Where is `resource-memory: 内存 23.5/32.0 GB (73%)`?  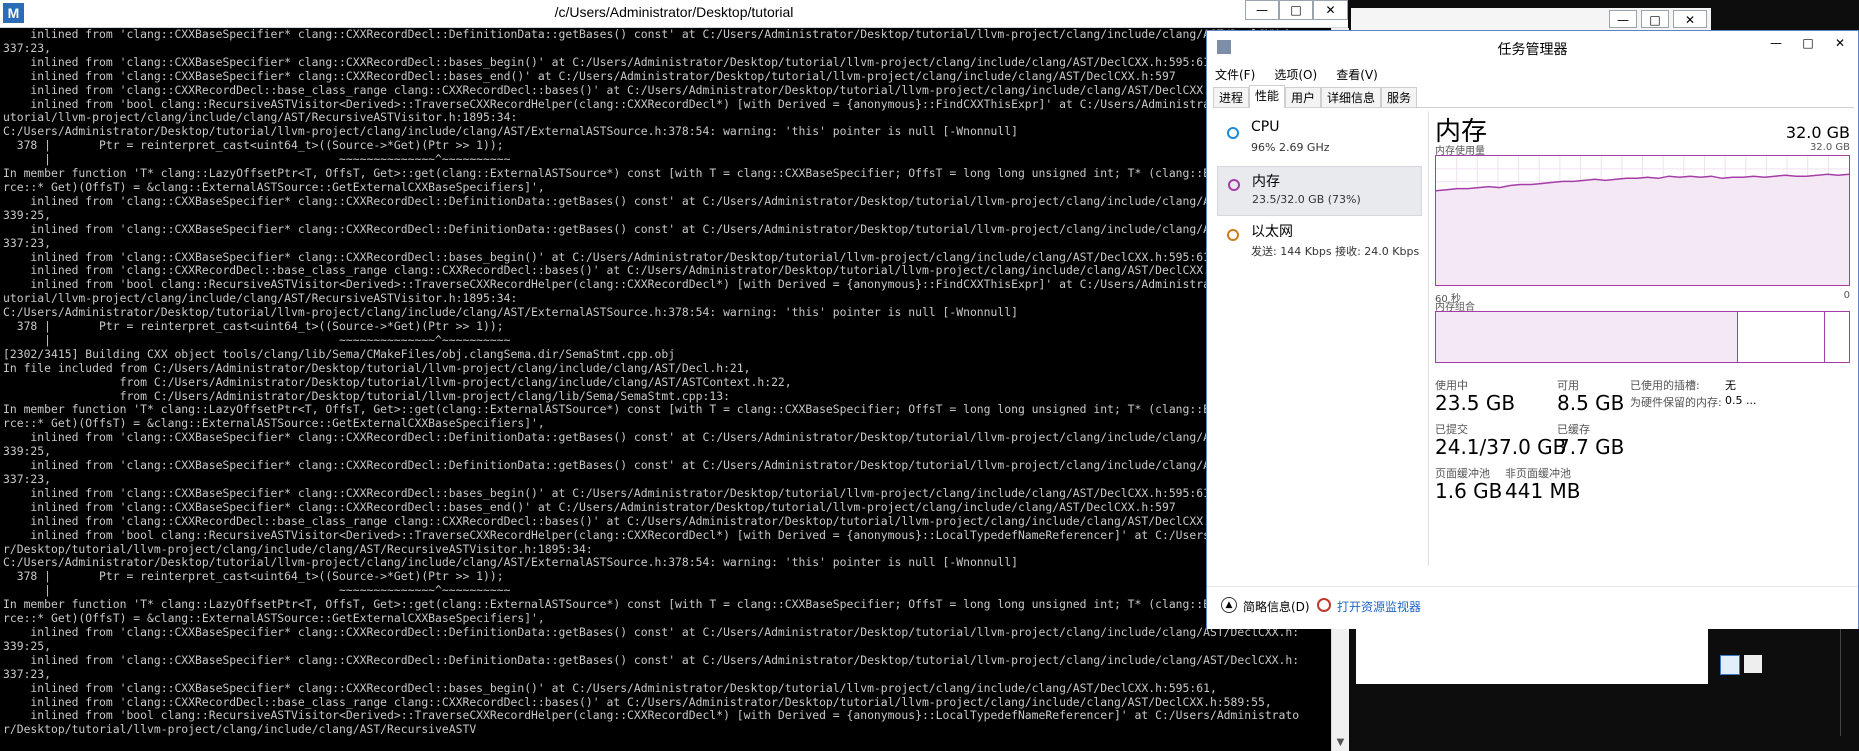
resource-memory: 内存 23.5/32.0 GB (73%) is located at coordinates (1319, 191).